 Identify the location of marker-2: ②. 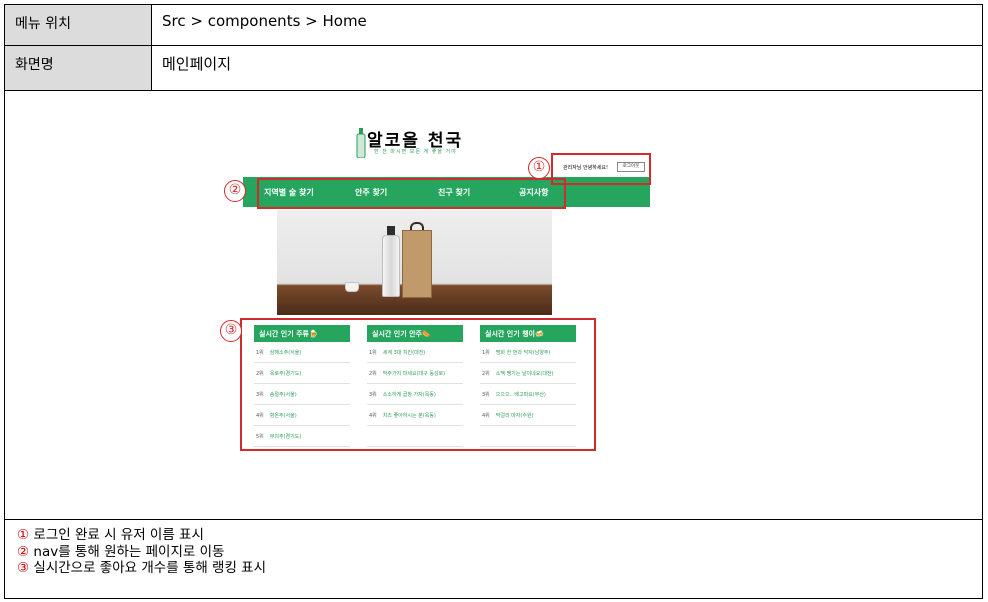
(235, 191).